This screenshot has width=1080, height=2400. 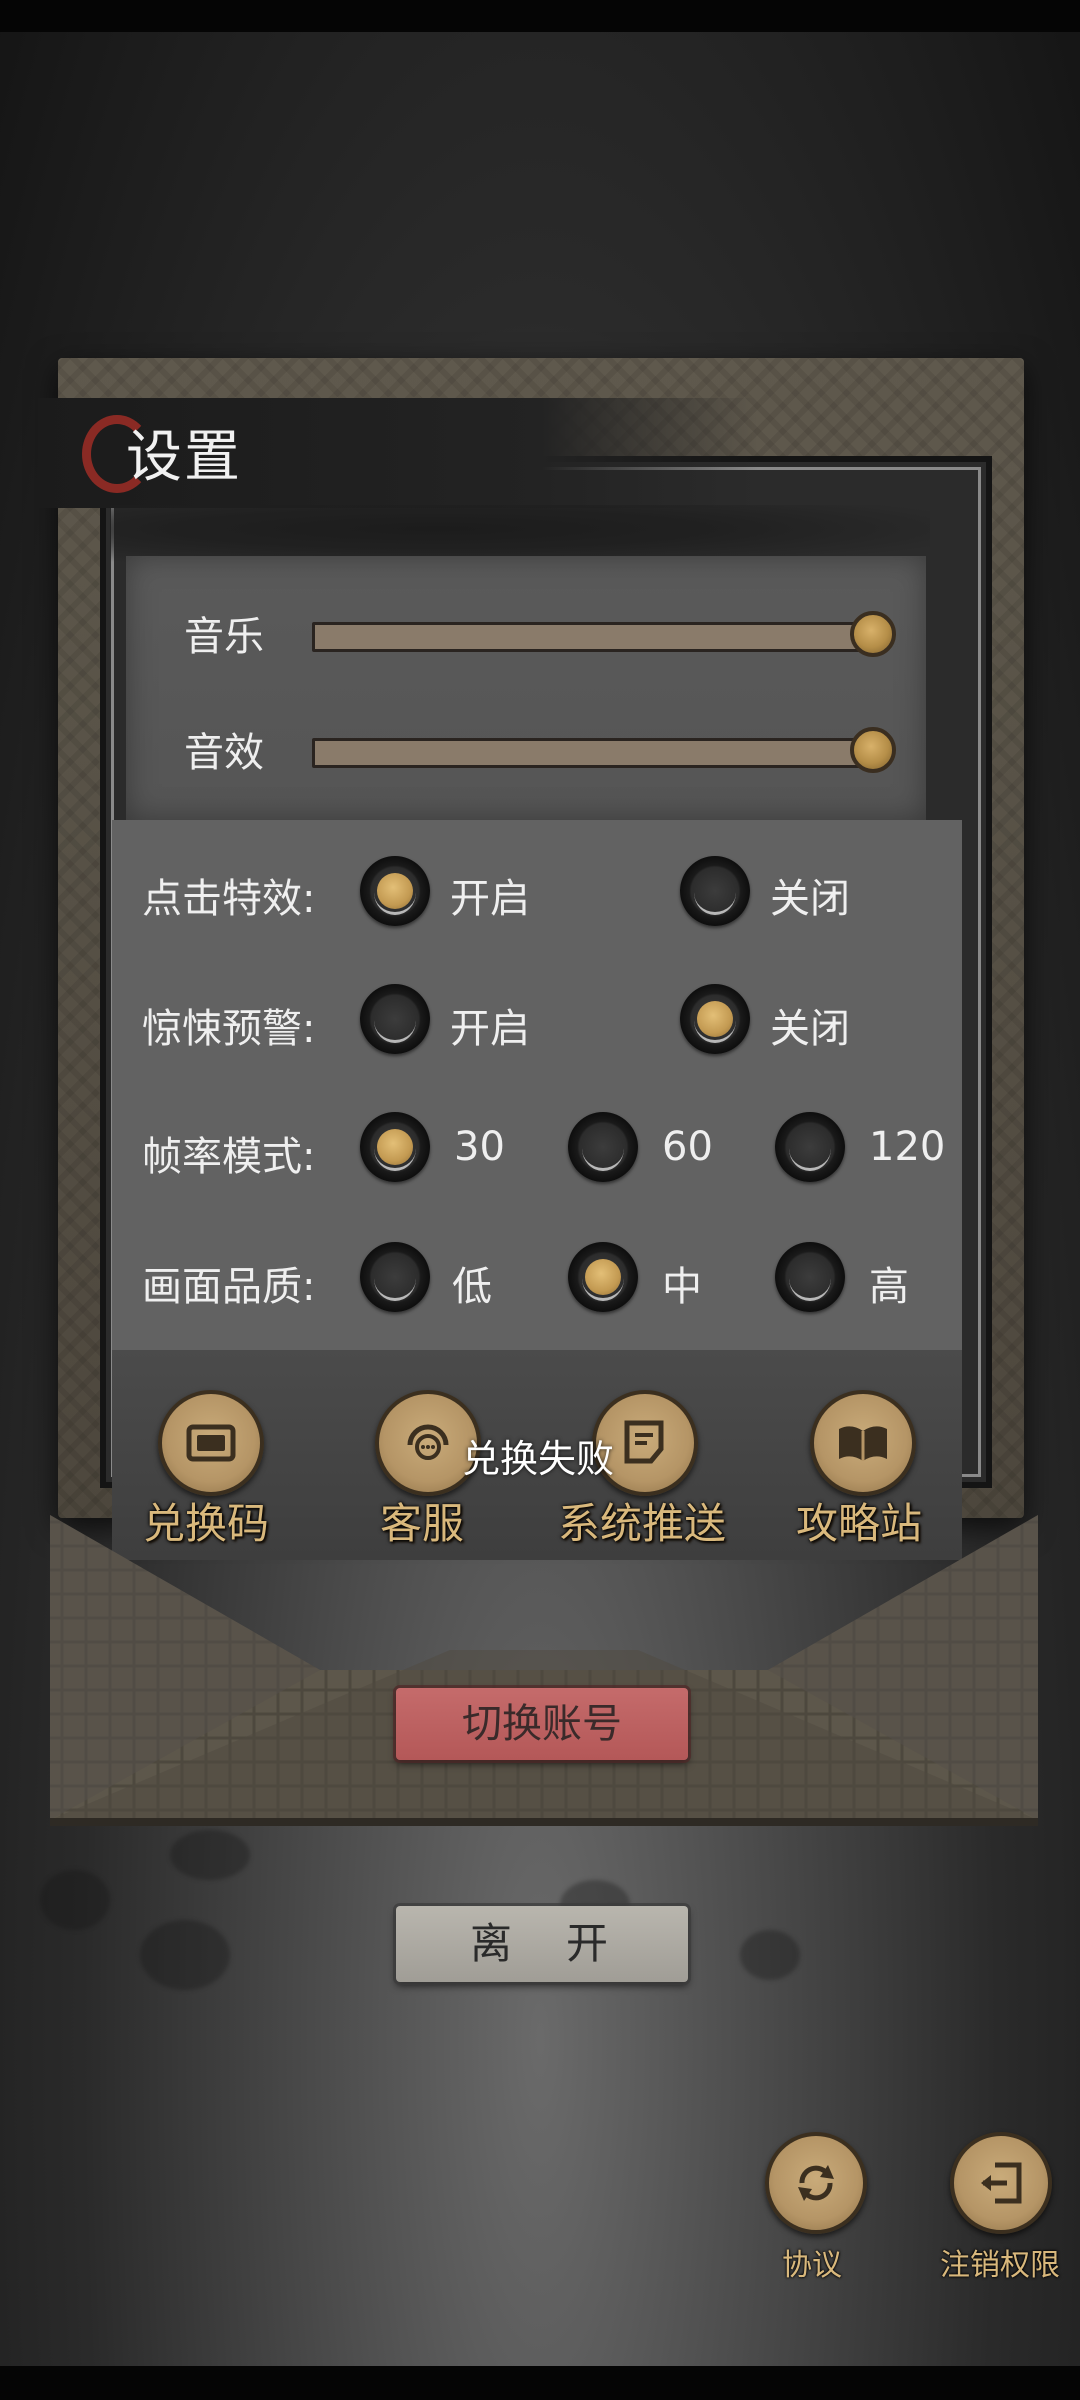 I want to click on refresh-icon, so click(x=816, y=2183).